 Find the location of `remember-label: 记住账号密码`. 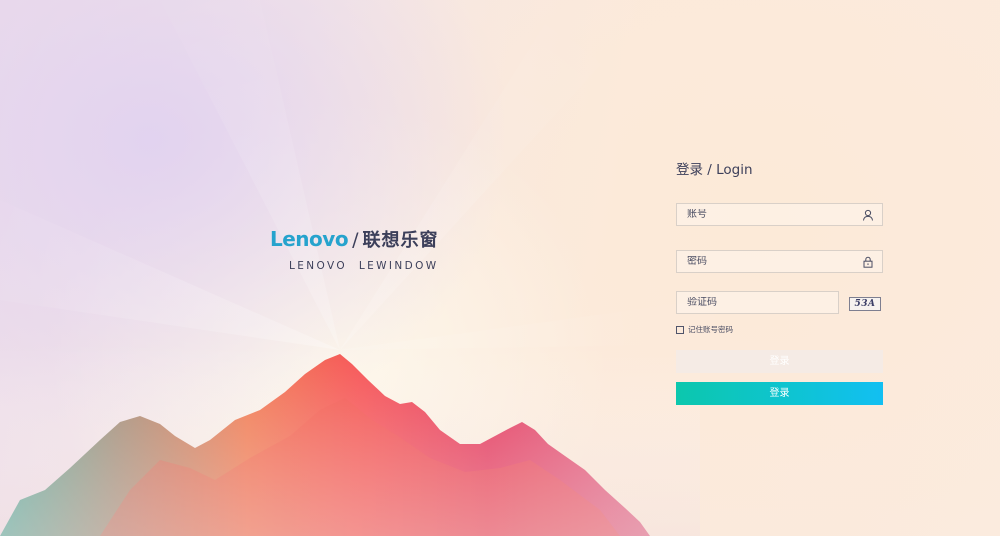

remember-label: 记住账号密码 is located at coordinates (710, 329).